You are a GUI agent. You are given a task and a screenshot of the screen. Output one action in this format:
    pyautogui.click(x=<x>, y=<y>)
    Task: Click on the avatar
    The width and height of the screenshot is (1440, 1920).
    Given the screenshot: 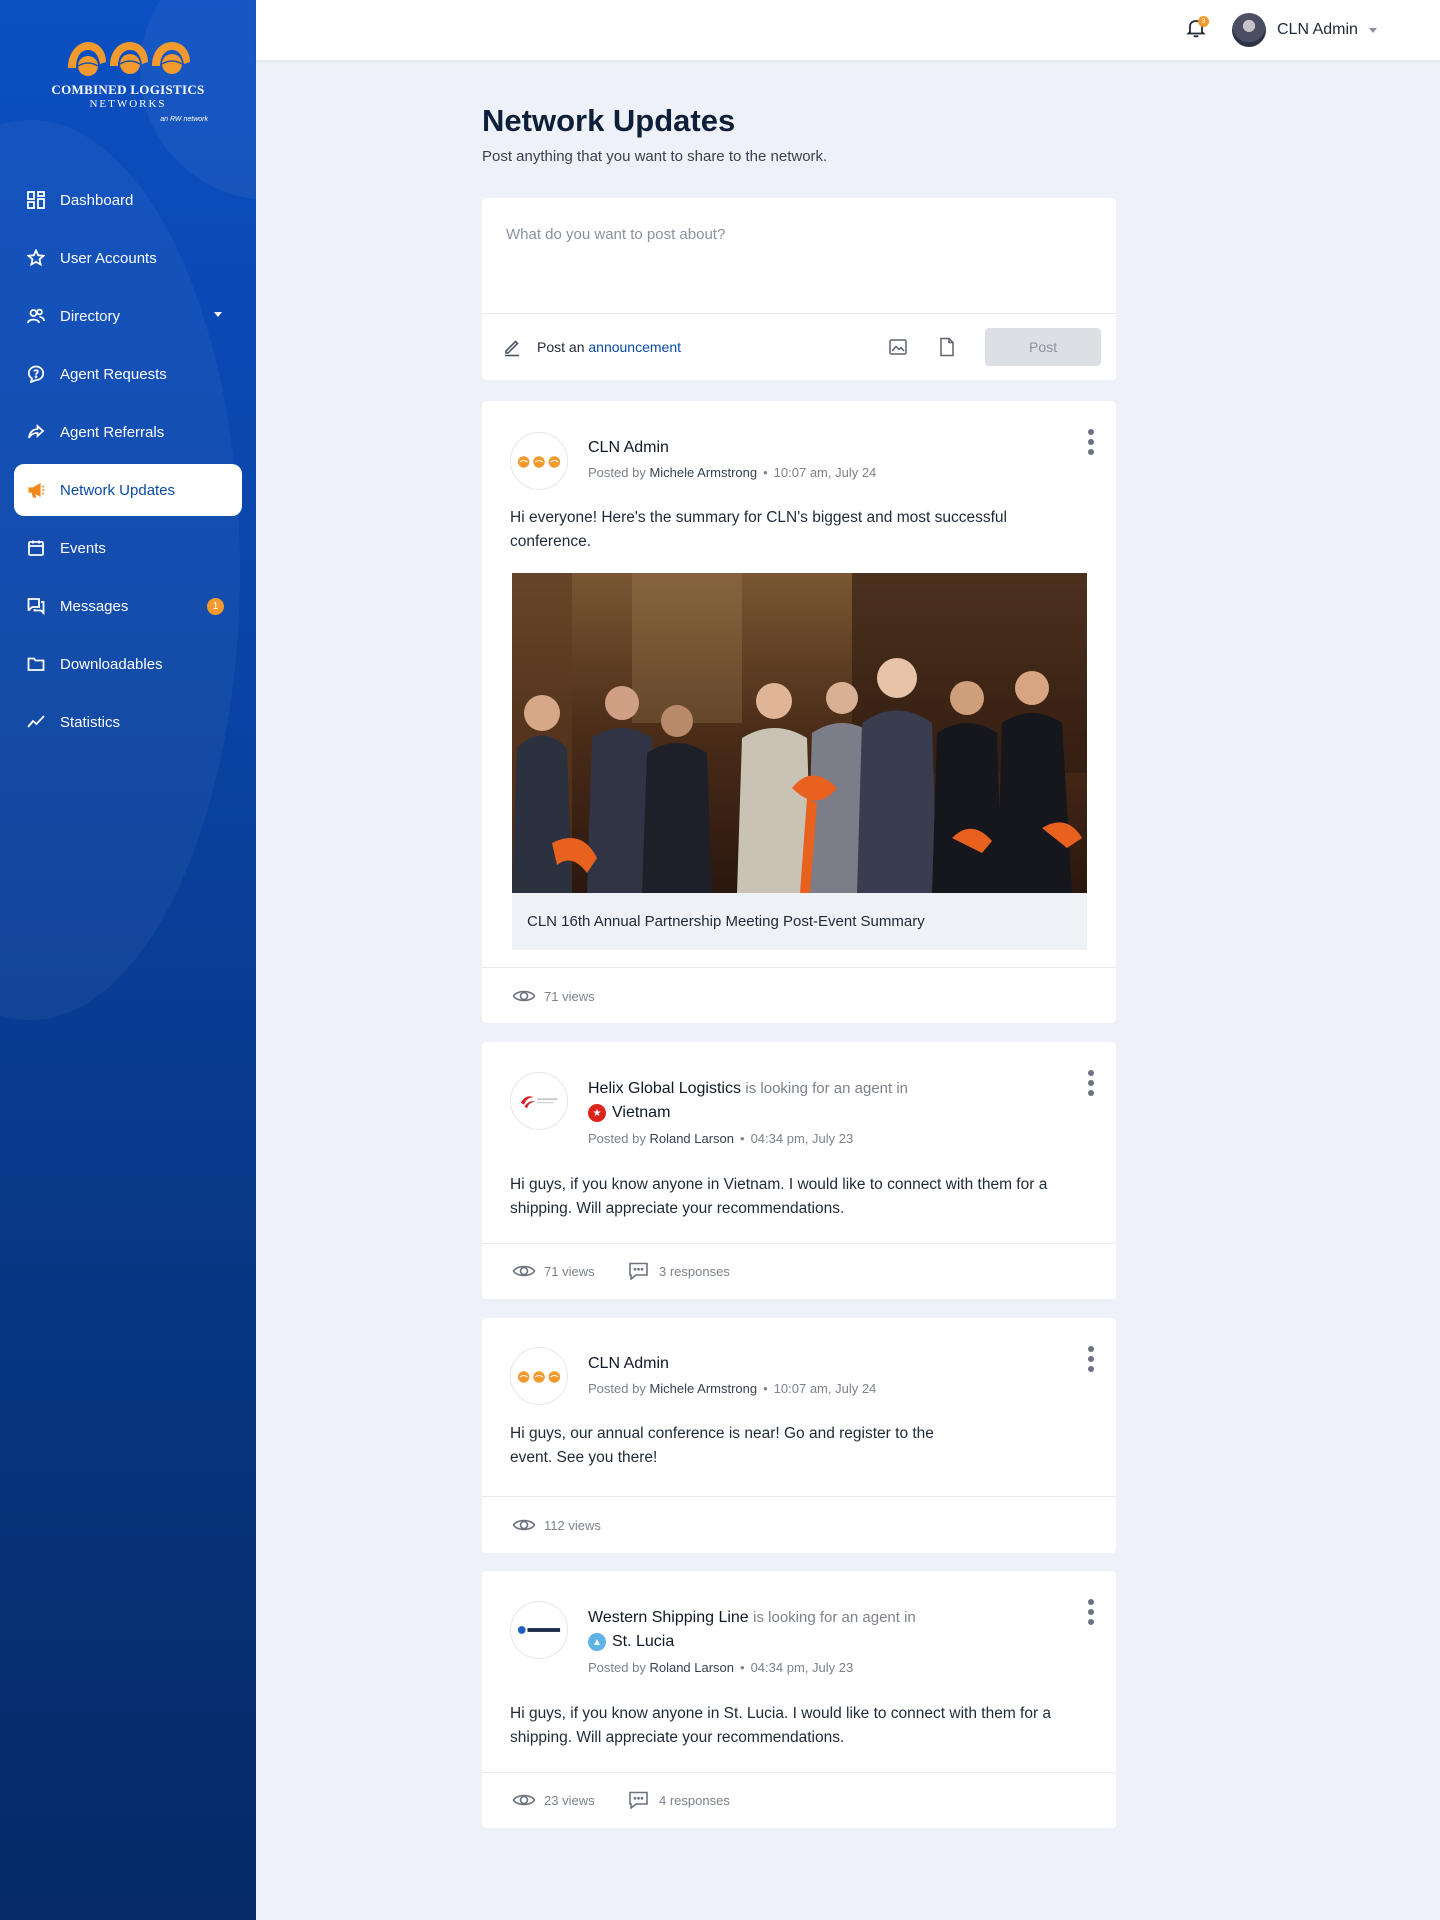 What is the action you would take?
    pyautogui.click(x=1249, y=30)
    